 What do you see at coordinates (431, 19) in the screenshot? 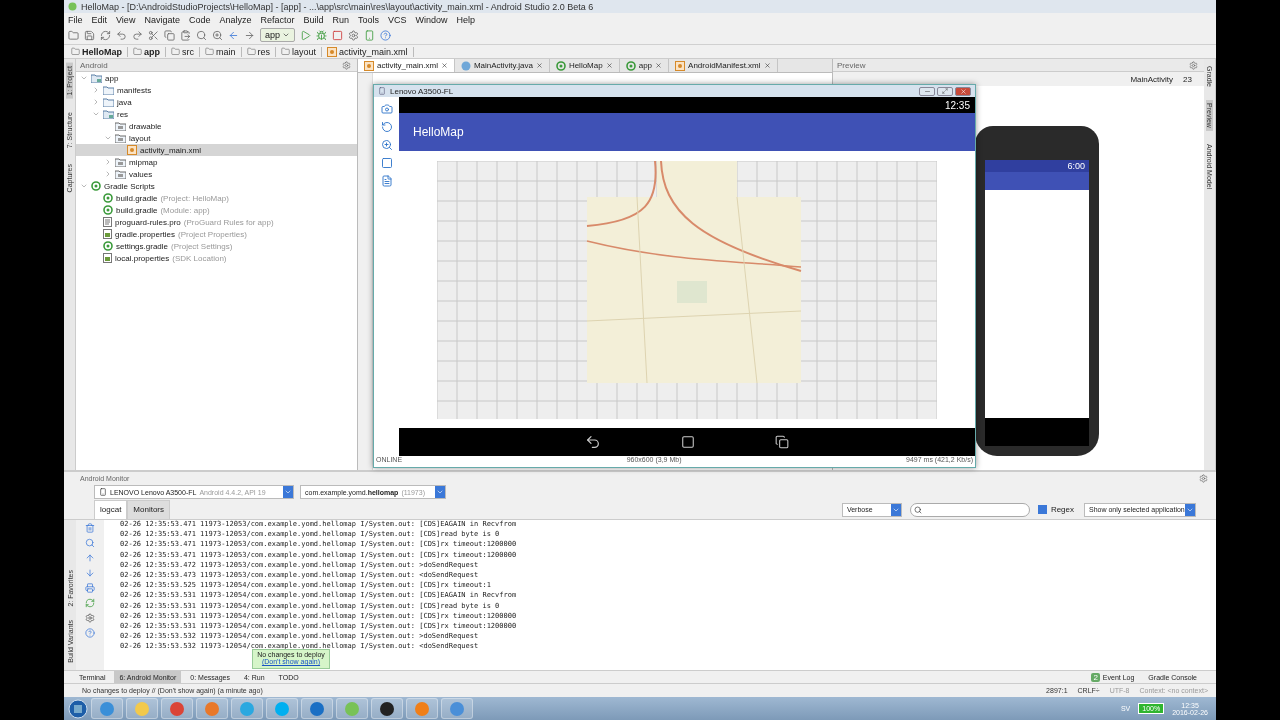
I see `menu-item: Window` at bounding box center [431, 19].